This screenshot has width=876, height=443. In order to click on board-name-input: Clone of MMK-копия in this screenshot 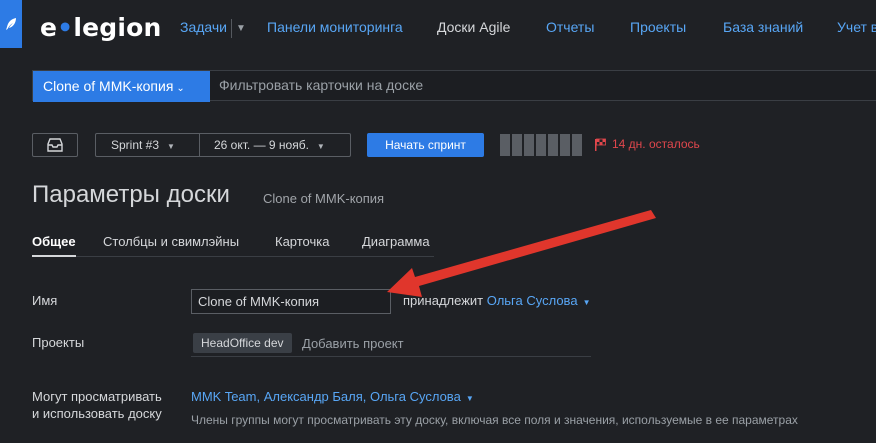, I will do `click(291, 301)`.